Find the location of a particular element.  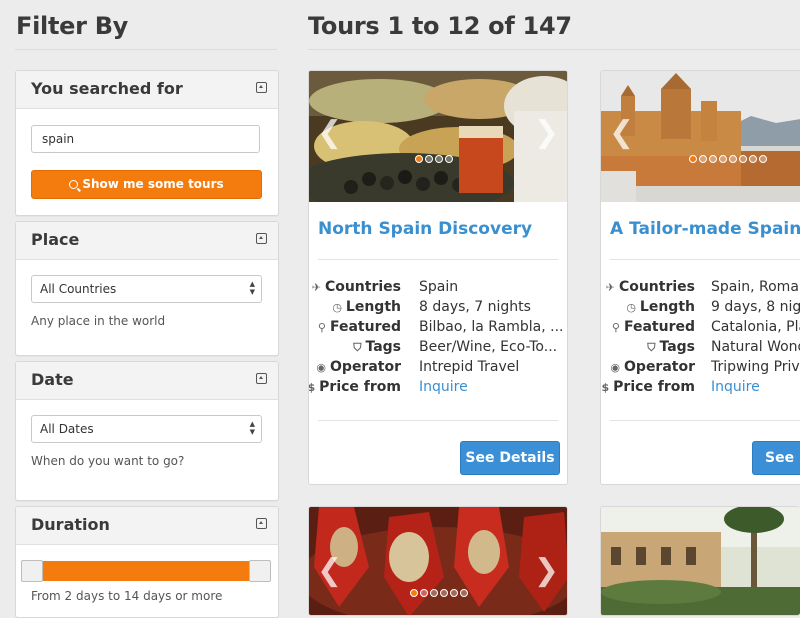

tags-icon: ⛉ is located at coordinates (357, 347).